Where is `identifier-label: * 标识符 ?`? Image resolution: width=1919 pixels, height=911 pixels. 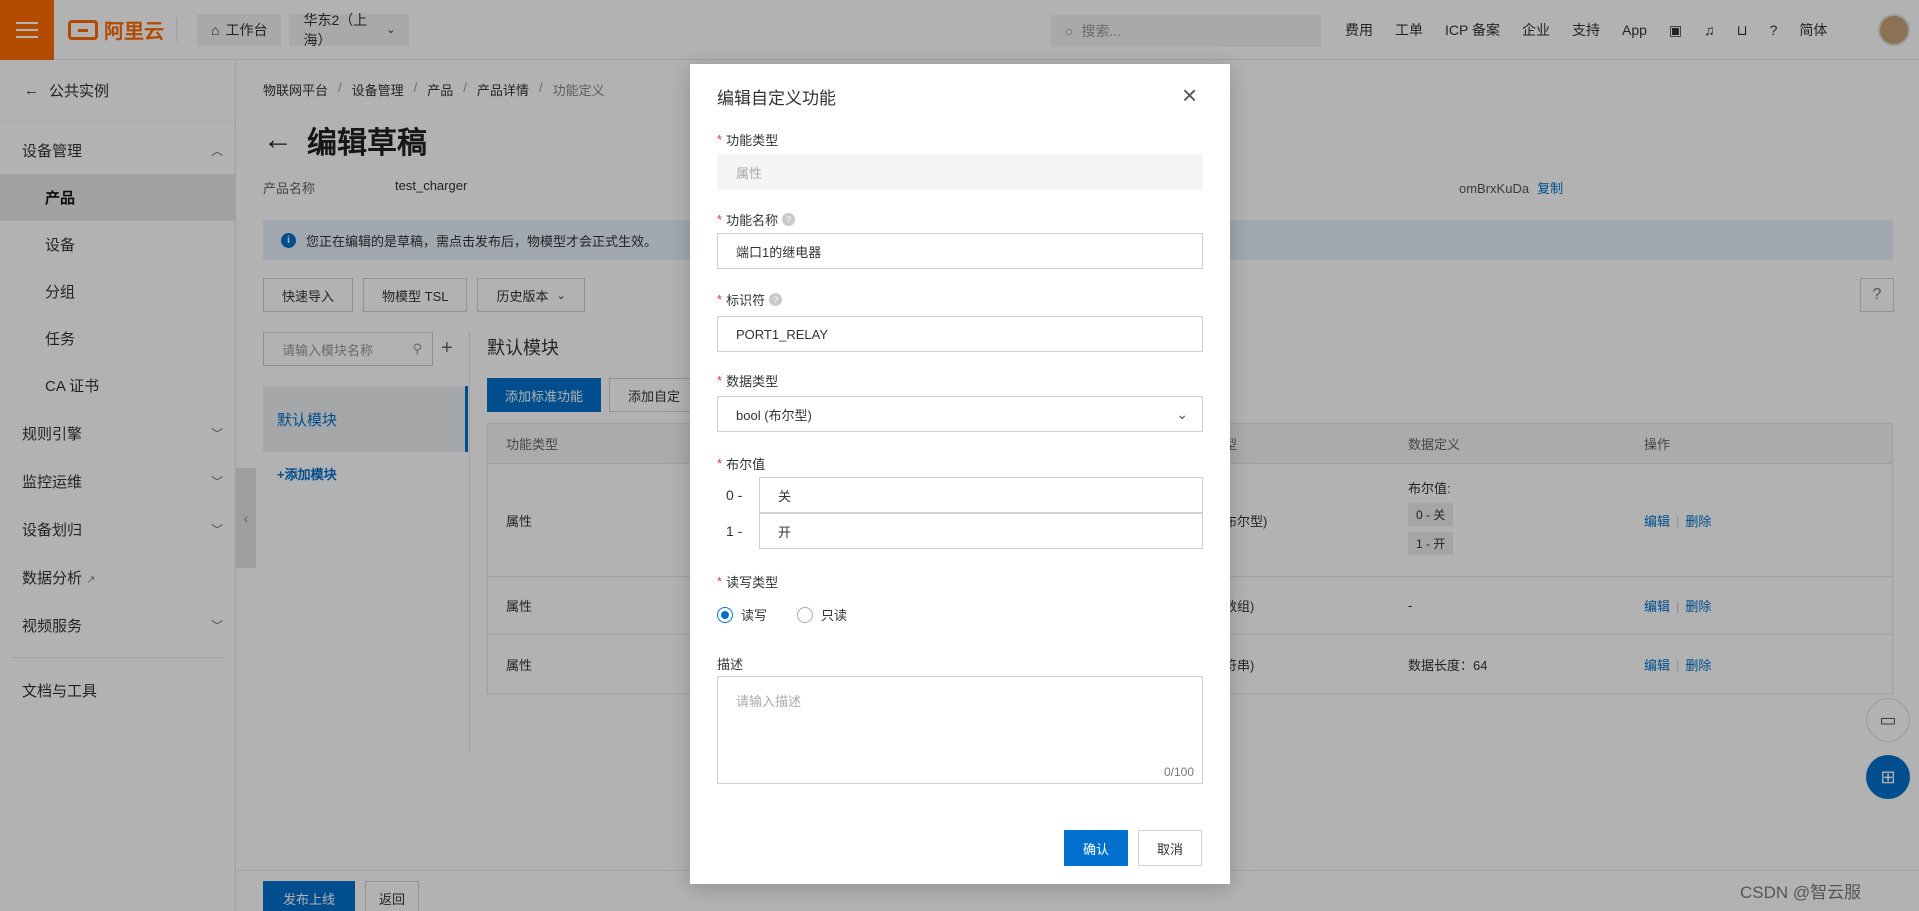
identifier-label: * 标识符 ? is located at coordinates (750, 299).